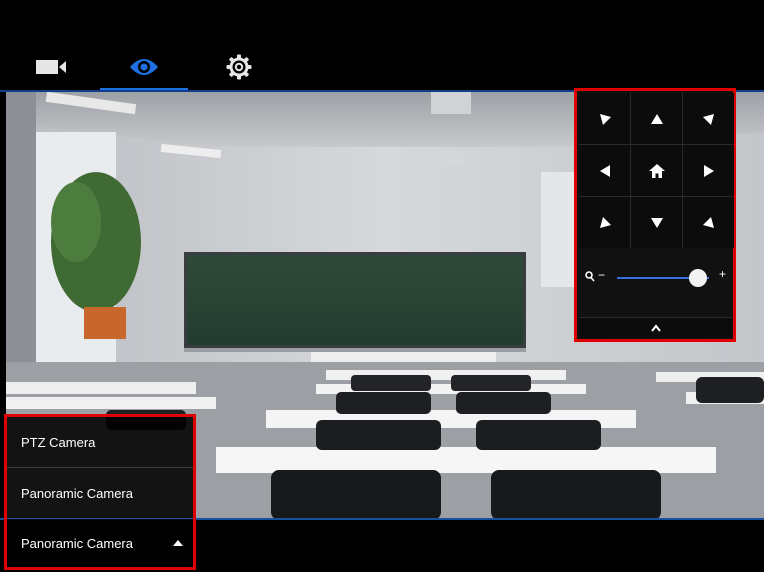 Image resolution: width=764 pixels, height=572 pixels. I want to click on ptz-left-button, so click(604, 170).